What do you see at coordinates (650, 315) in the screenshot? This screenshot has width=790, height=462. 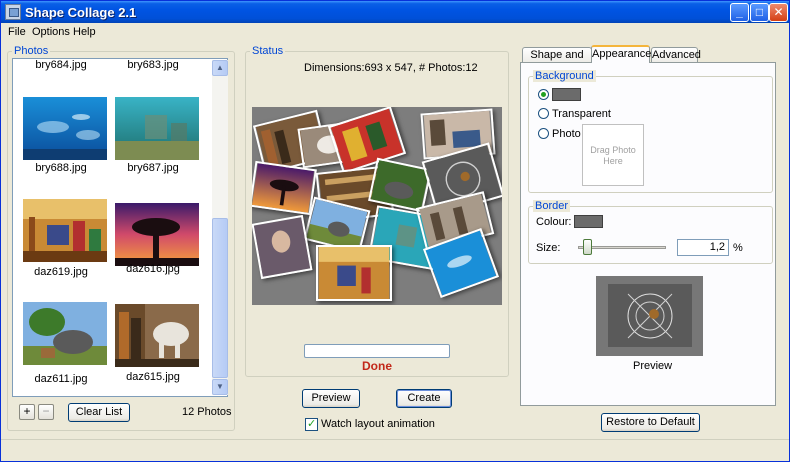 I see `spider-web-preview-image` at bounding box center [650, 315].